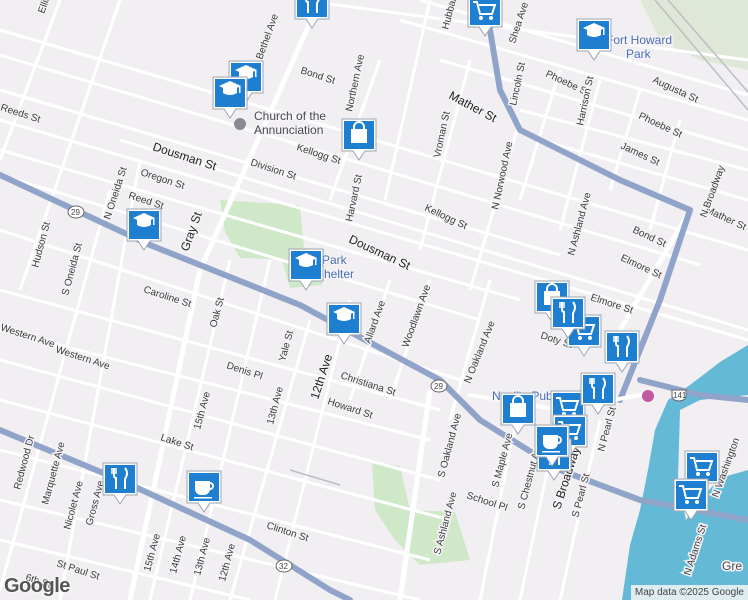 The width and height of the screenshot is (748, 600). What do you see at coordinates (732, 566) in the screenshot?
I see `poi-label: Gre` at bounding box center [732, 566].